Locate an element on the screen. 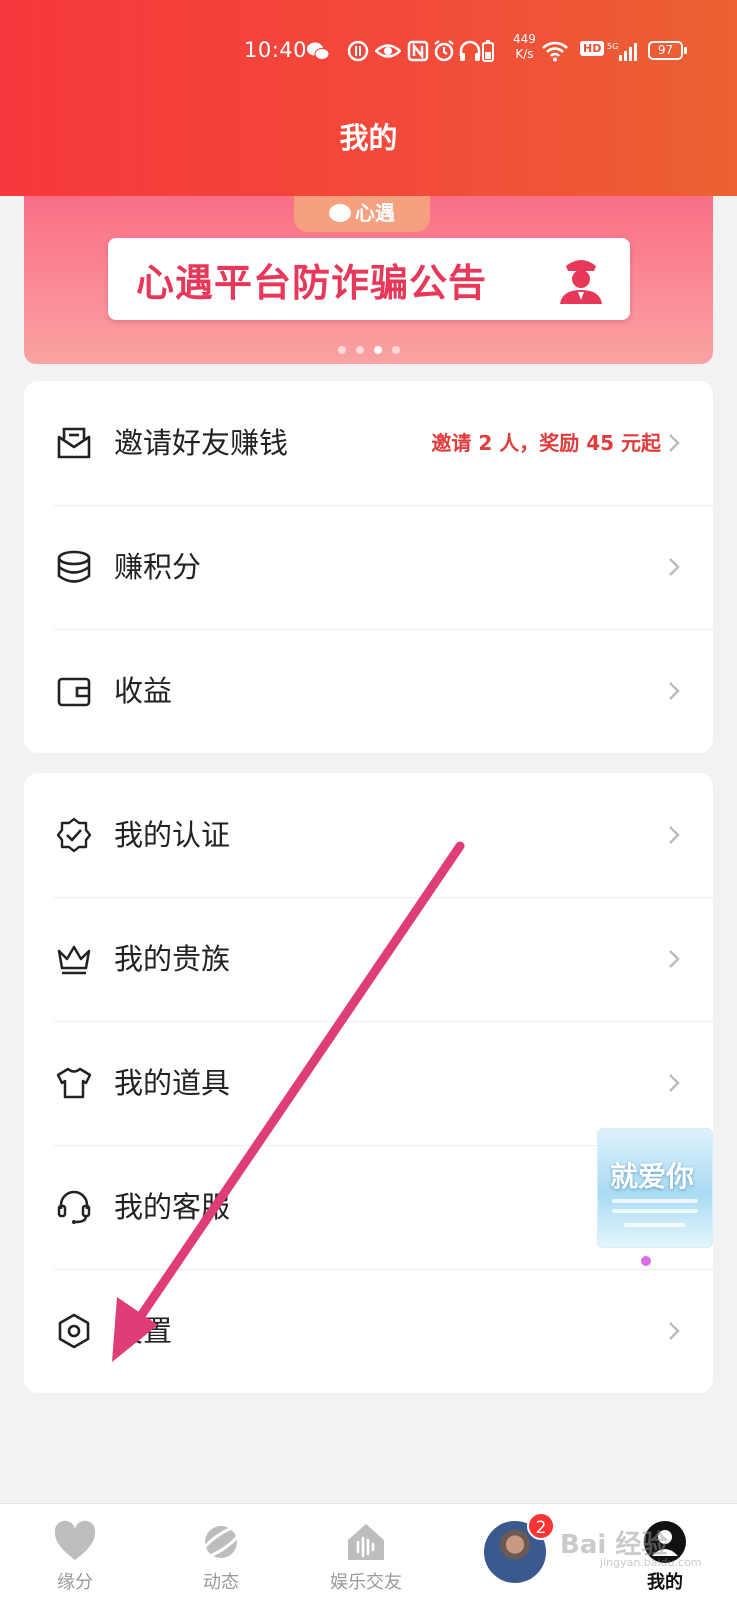  menu-item-label: 设置 is located at coordinates (143, 1331).